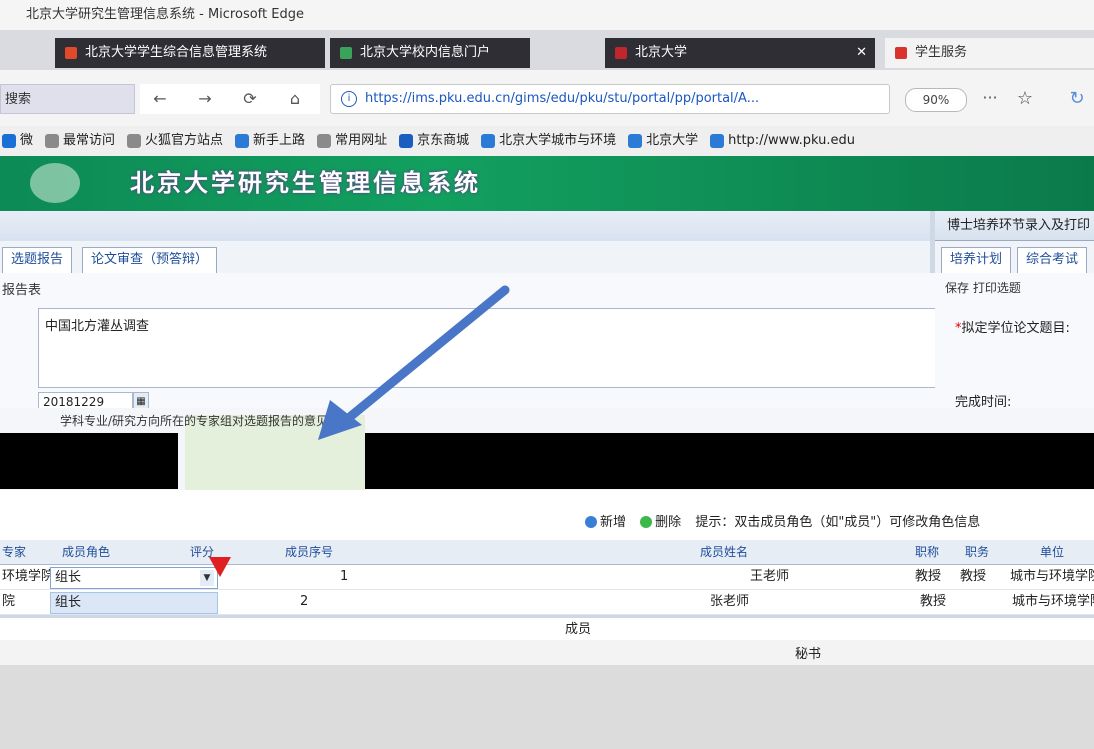 The width and height of the screenshot is (1094, 749). What do you see at coordinates (578, 629) in the screenshot?
I see `member-label: 成员` at bounding box center [578, 629].